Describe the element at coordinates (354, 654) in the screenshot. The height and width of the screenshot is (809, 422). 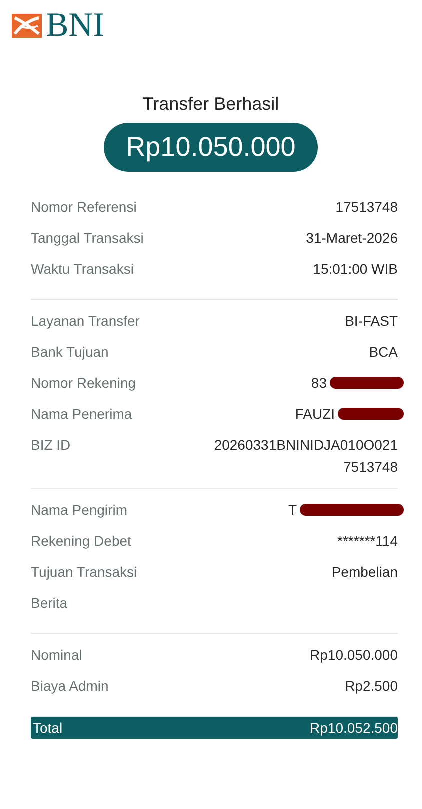
I see `field-value: Rp10.050.000` at that location.